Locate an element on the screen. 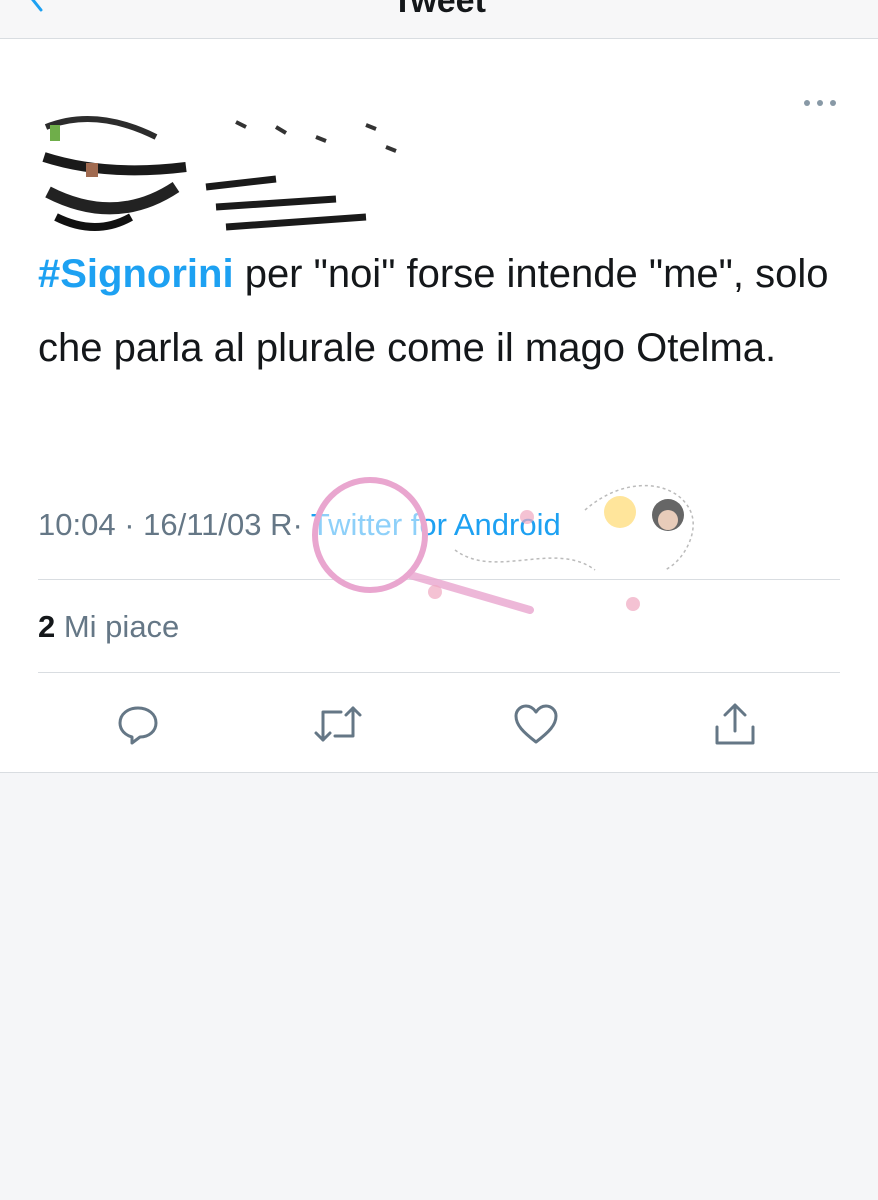 This screenshot has width=878, height=1200. reply-button is located at coordinates (138, 724).